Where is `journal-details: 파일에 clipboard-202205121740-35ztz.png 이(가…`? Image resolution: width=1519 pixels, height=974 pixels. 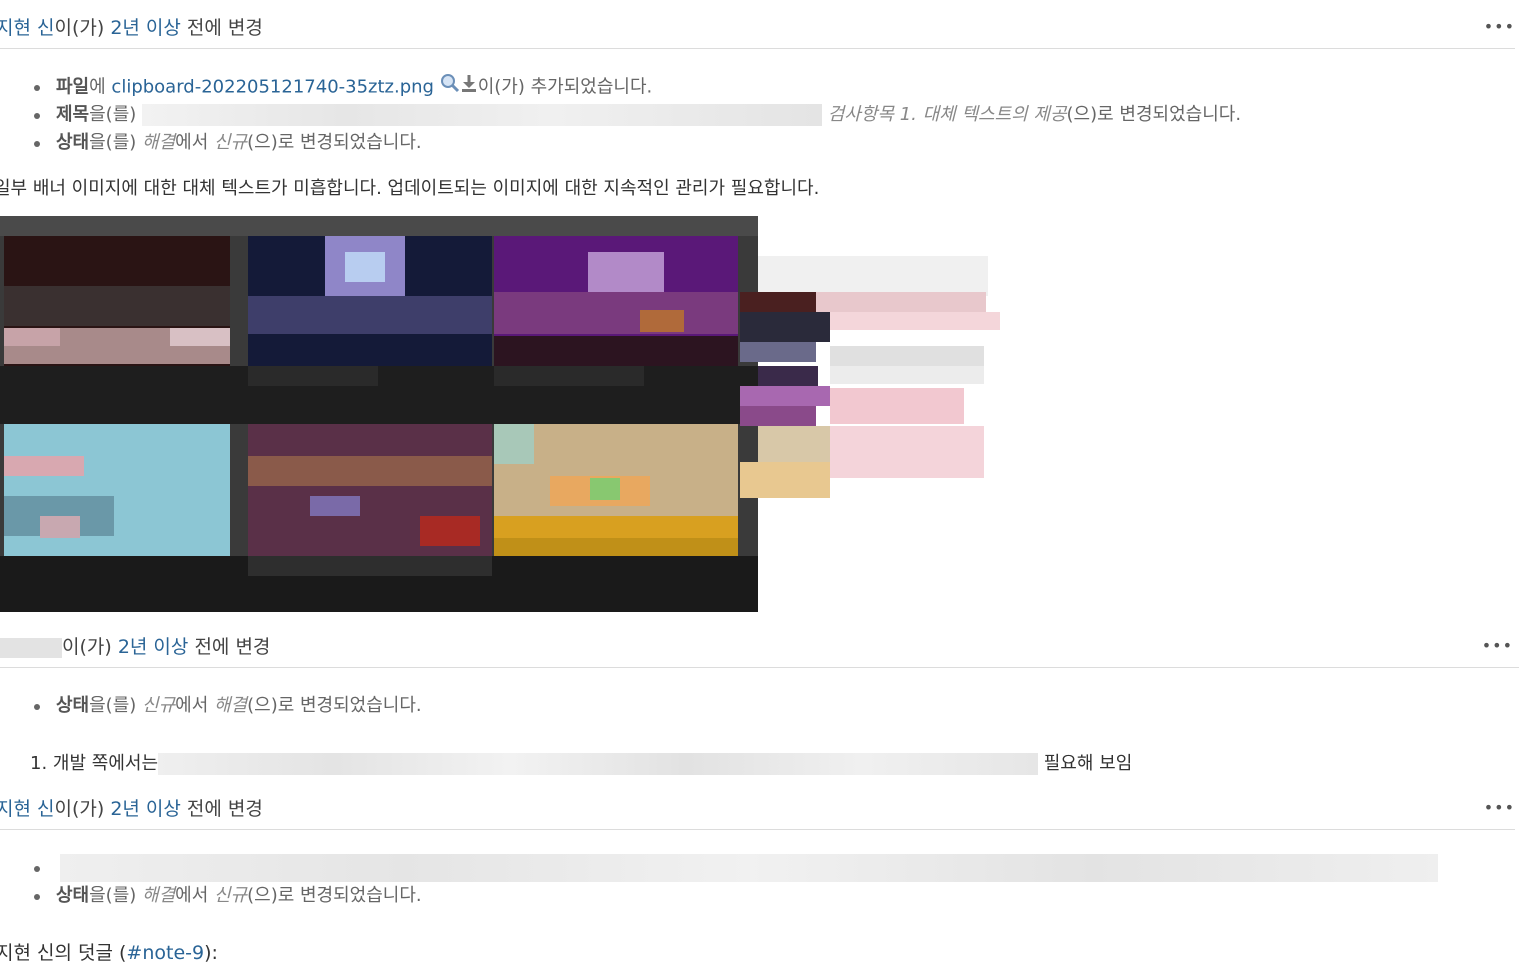 journal-details: 파일에 clipboard-202205121740-35ztz.png 이(가… is located at coordinates (620, 115).